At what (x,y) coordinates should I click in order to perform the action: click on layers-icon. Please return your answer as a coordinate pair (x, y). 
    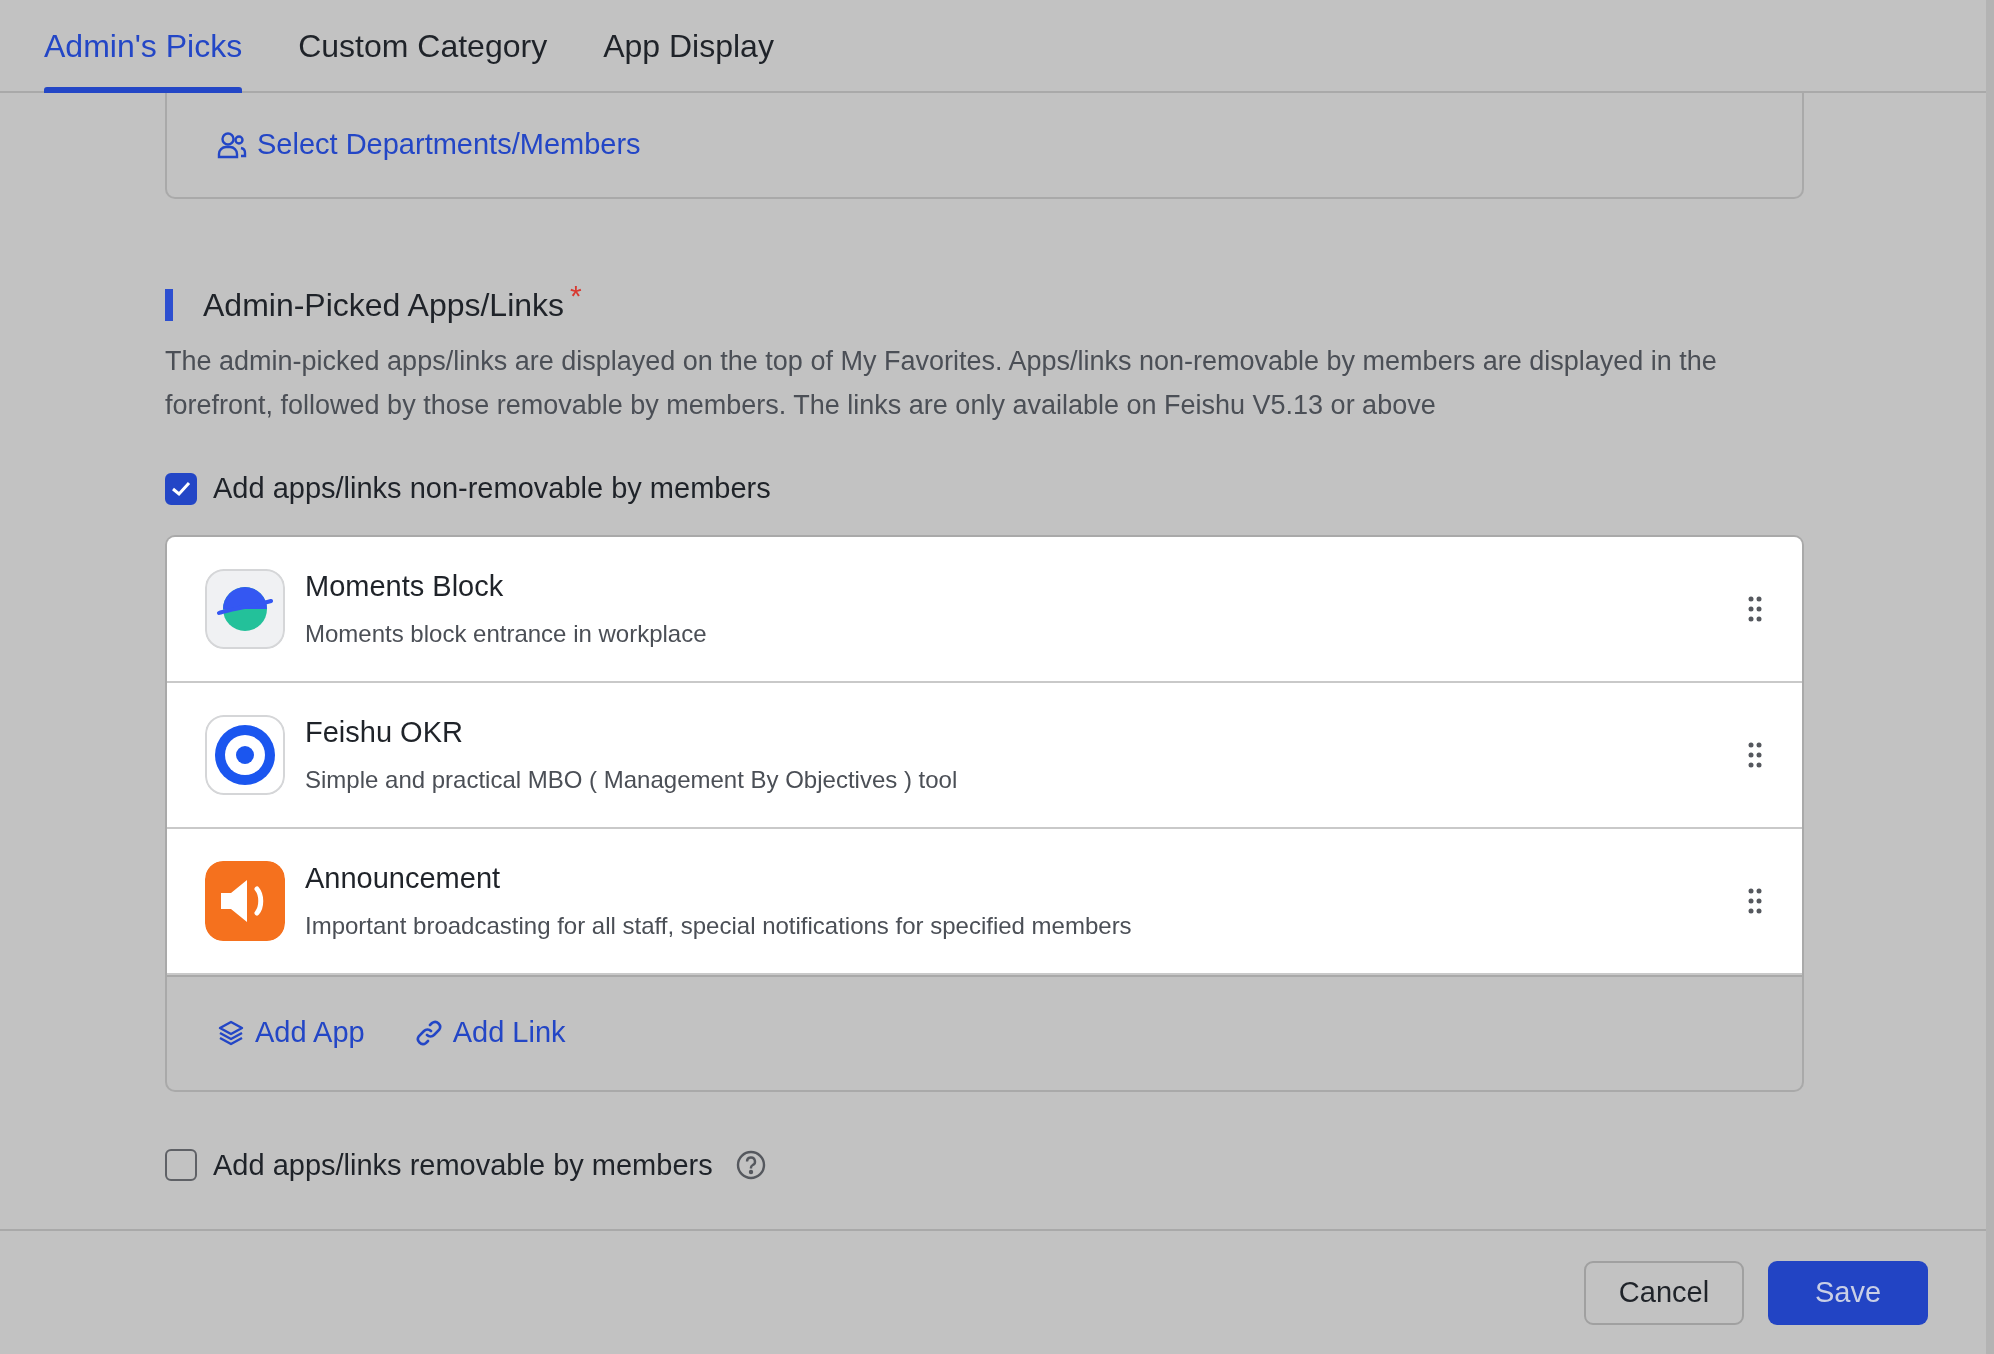
    Looking at the image, I should click on (231, 1033).